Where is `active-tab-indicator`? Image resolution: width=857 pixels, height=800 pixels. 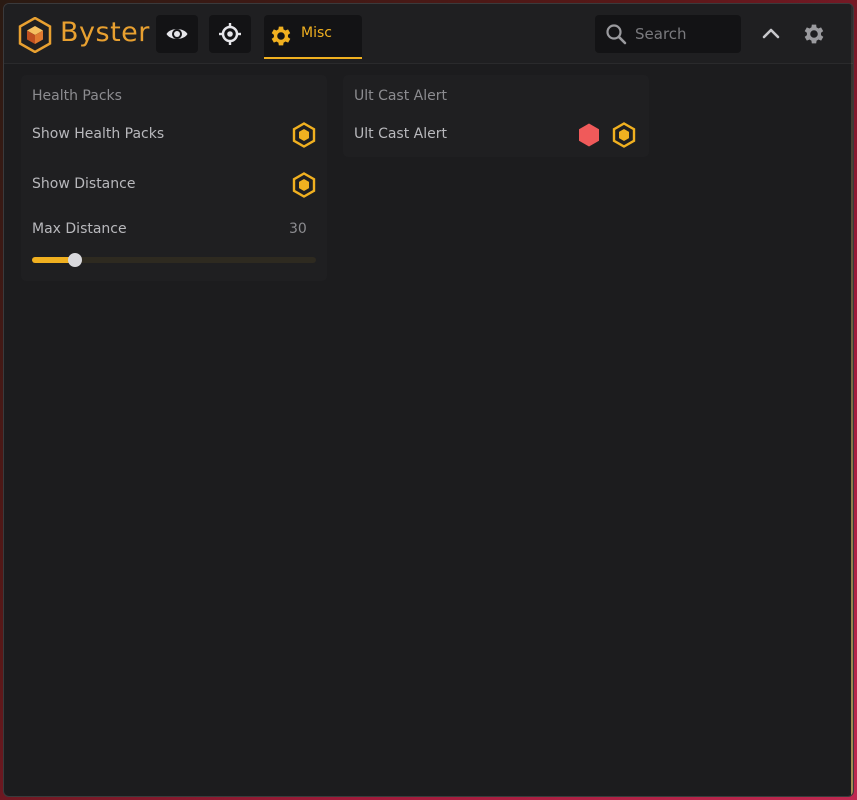
active-tab-indicator is located at coordinates (313, 58).